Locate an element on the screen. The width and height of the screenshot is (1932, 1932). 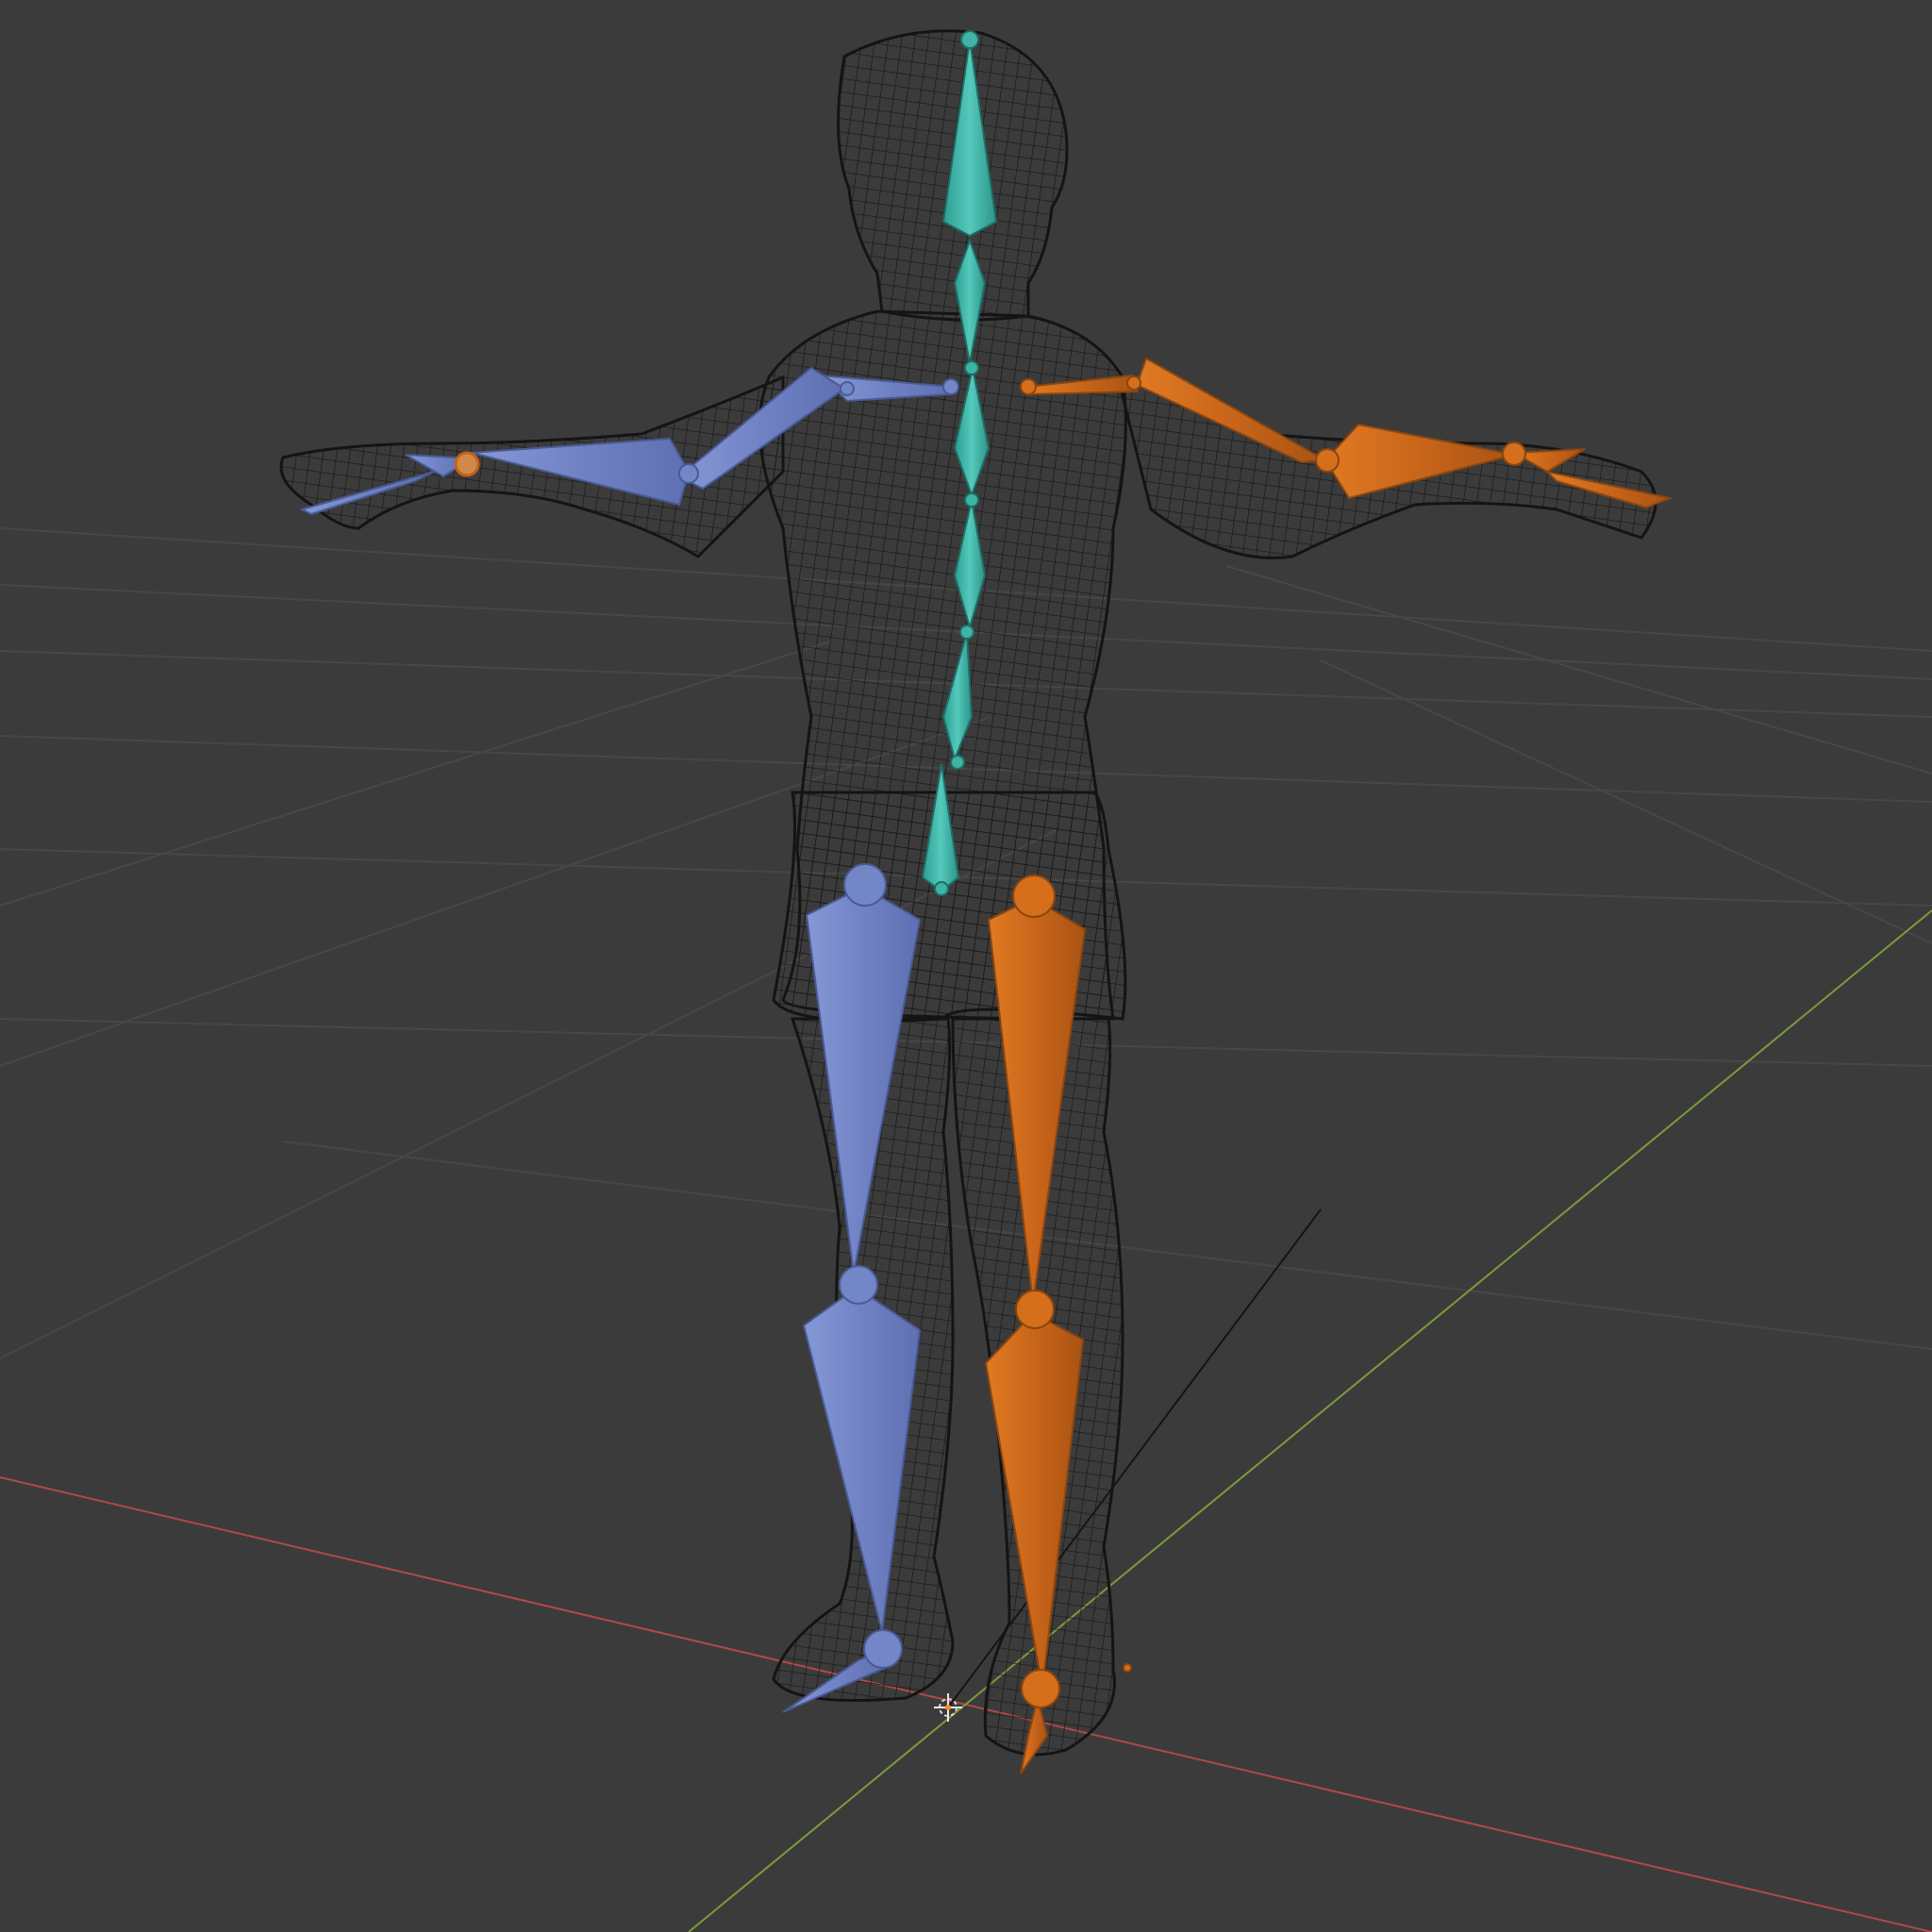
right-forearm-joint is located at coordinates (1327, 461).